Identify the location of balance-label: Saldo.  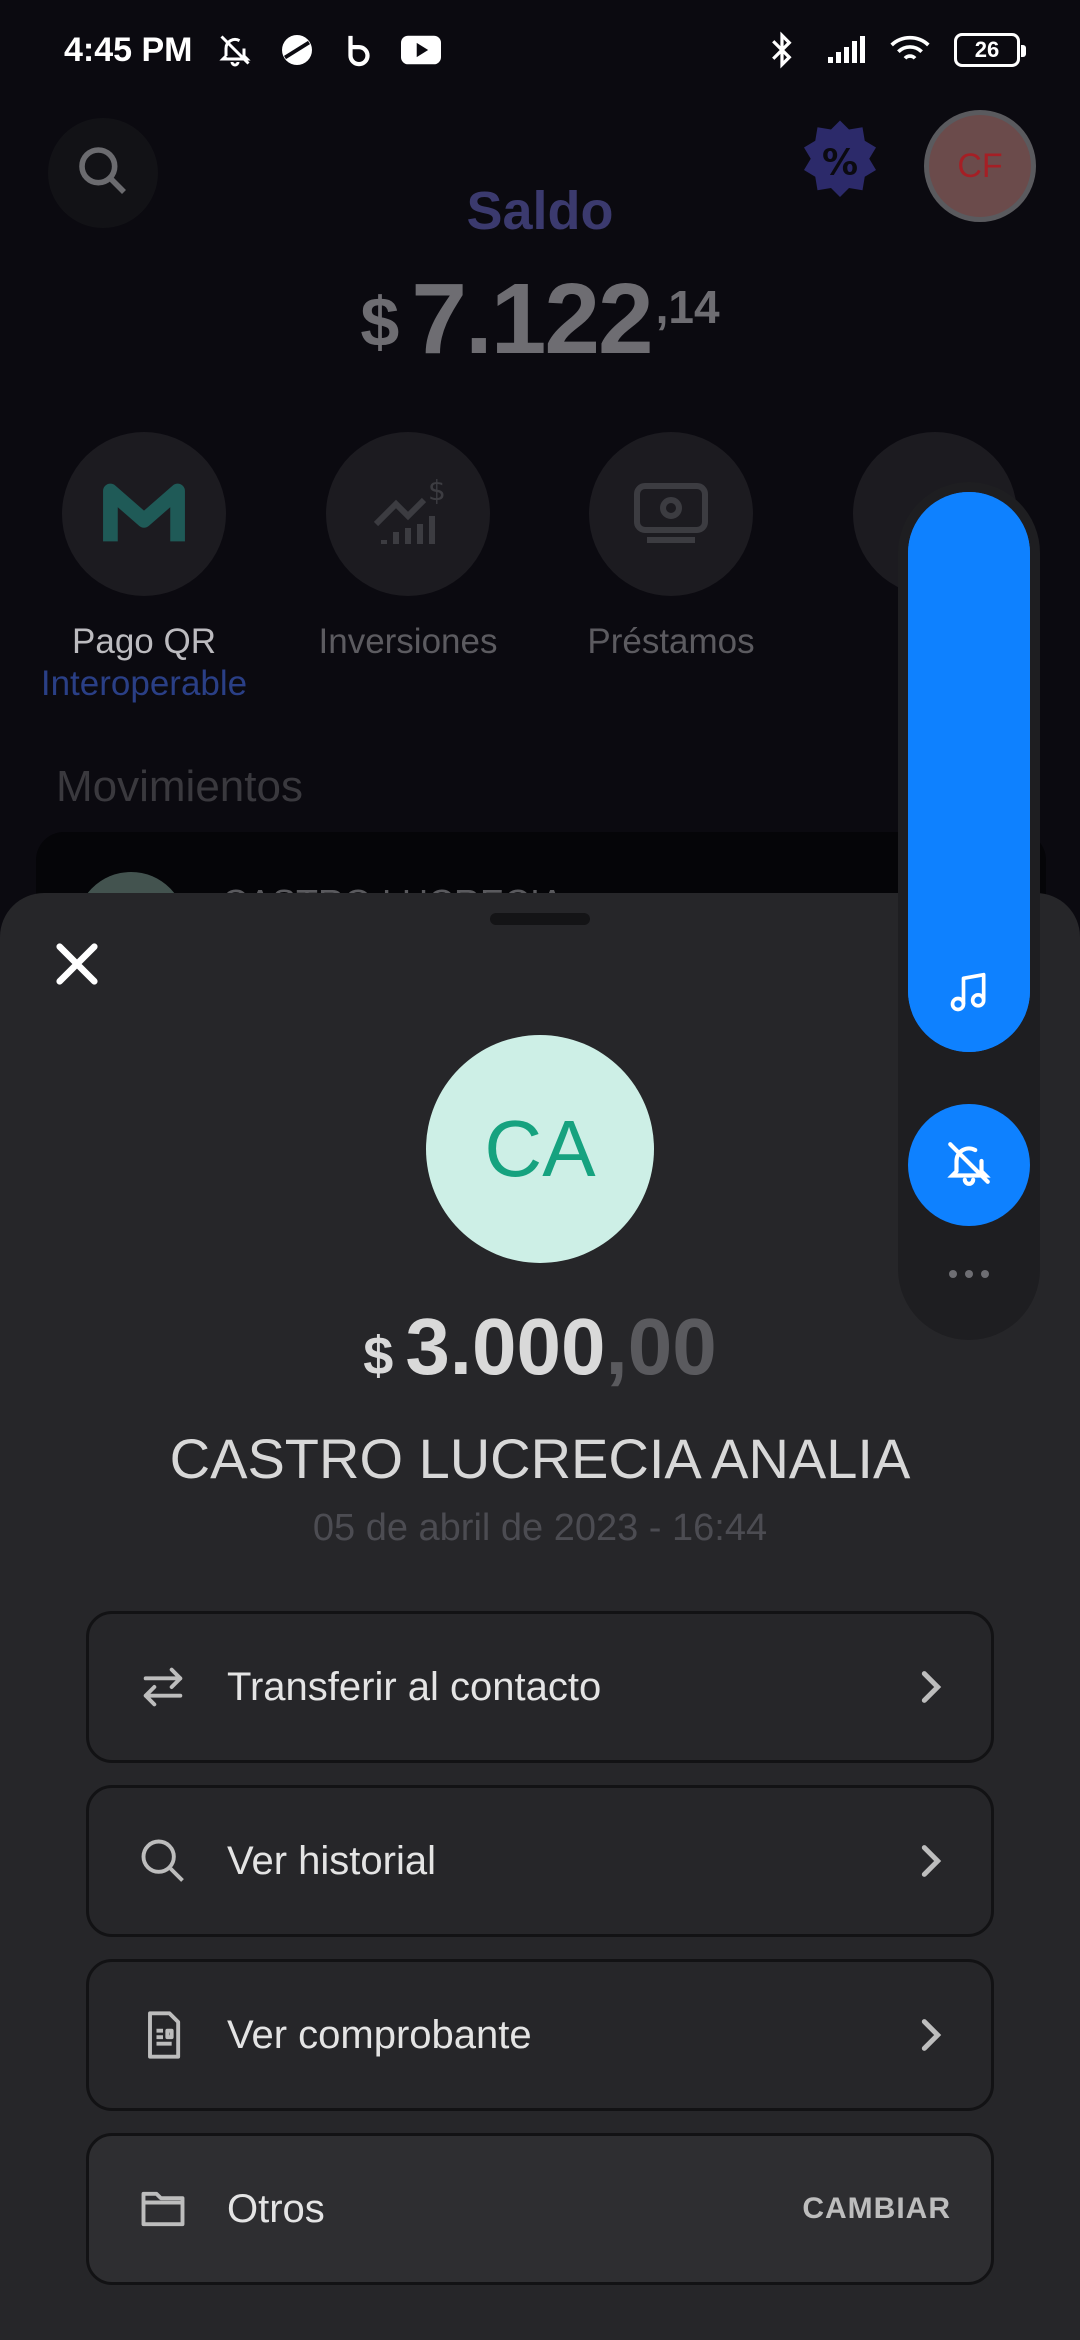
(540, 211).